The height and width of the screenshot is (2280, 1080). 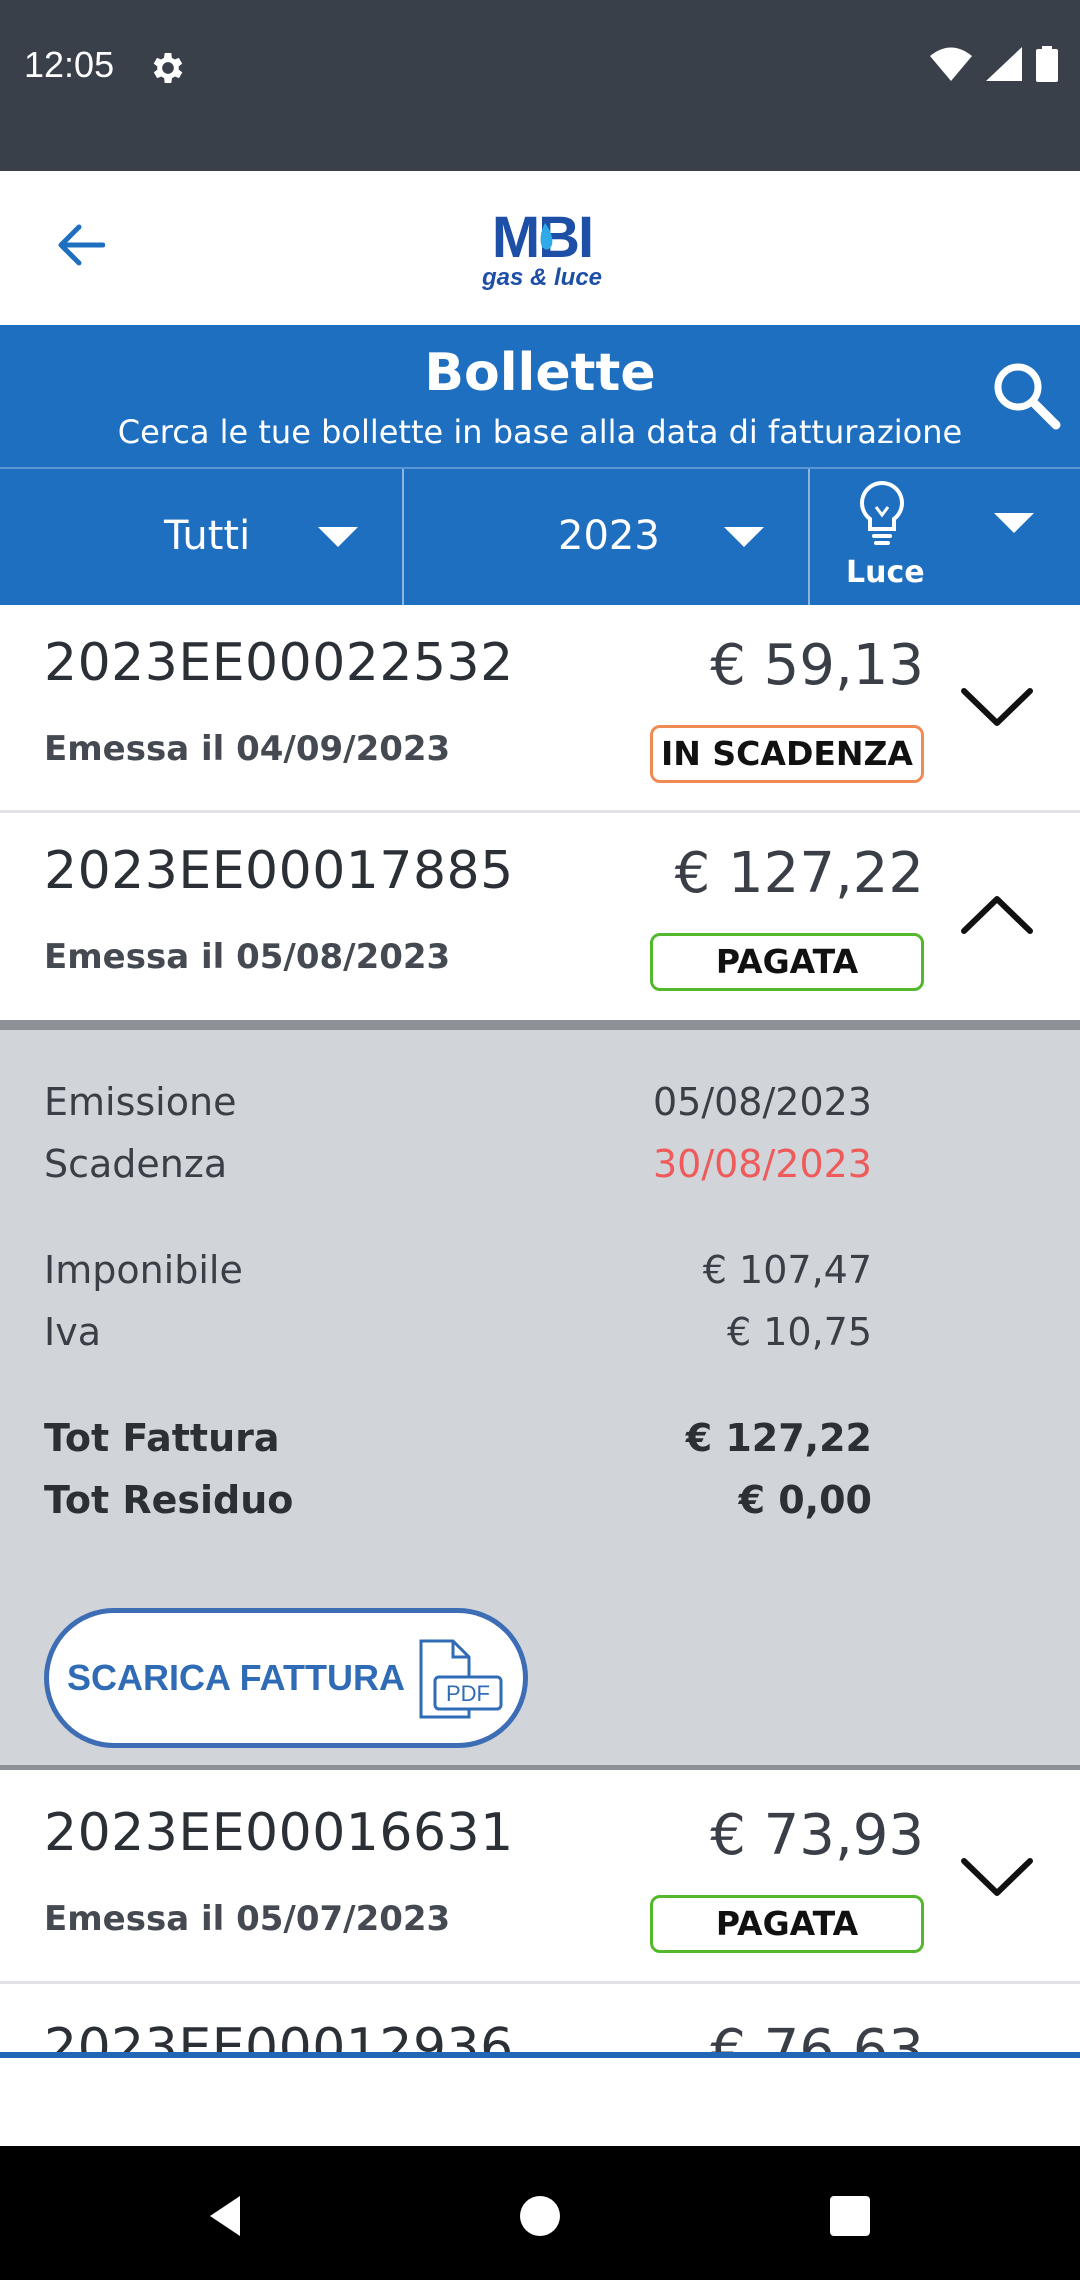 What do you see at coordinates (279, 663) in the screenshot?
I see `bill-number: 2023EE00022532` at bounding box center [279, 663].